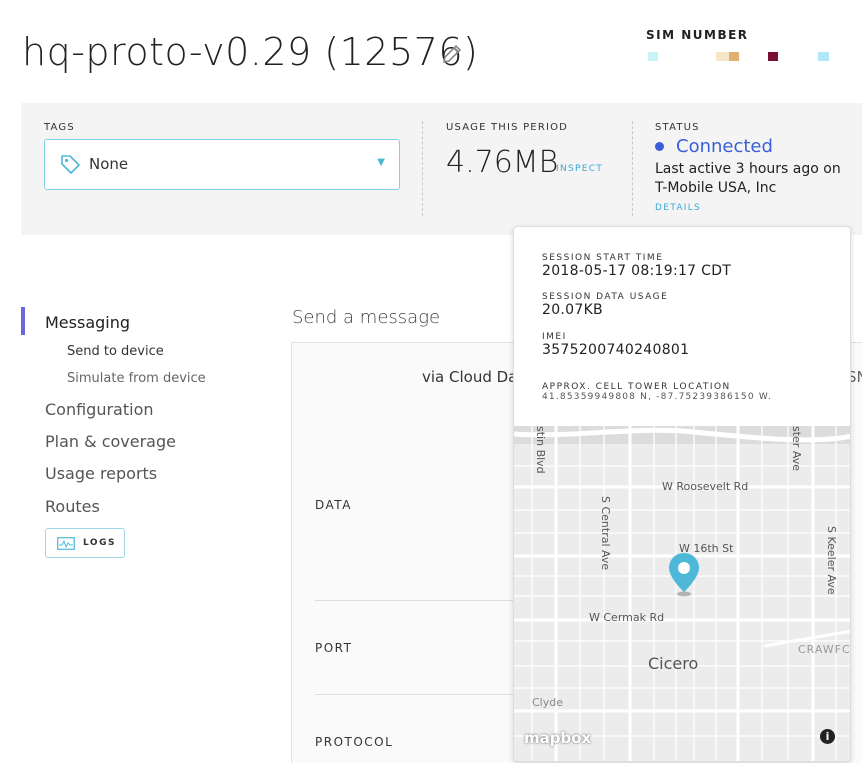 This screenshot has width=862, height=763. What do you see at coordinates (616, 350) in the screenshot?
I see `imei-value: 3575200740240801` at bounding box center [616, 350].